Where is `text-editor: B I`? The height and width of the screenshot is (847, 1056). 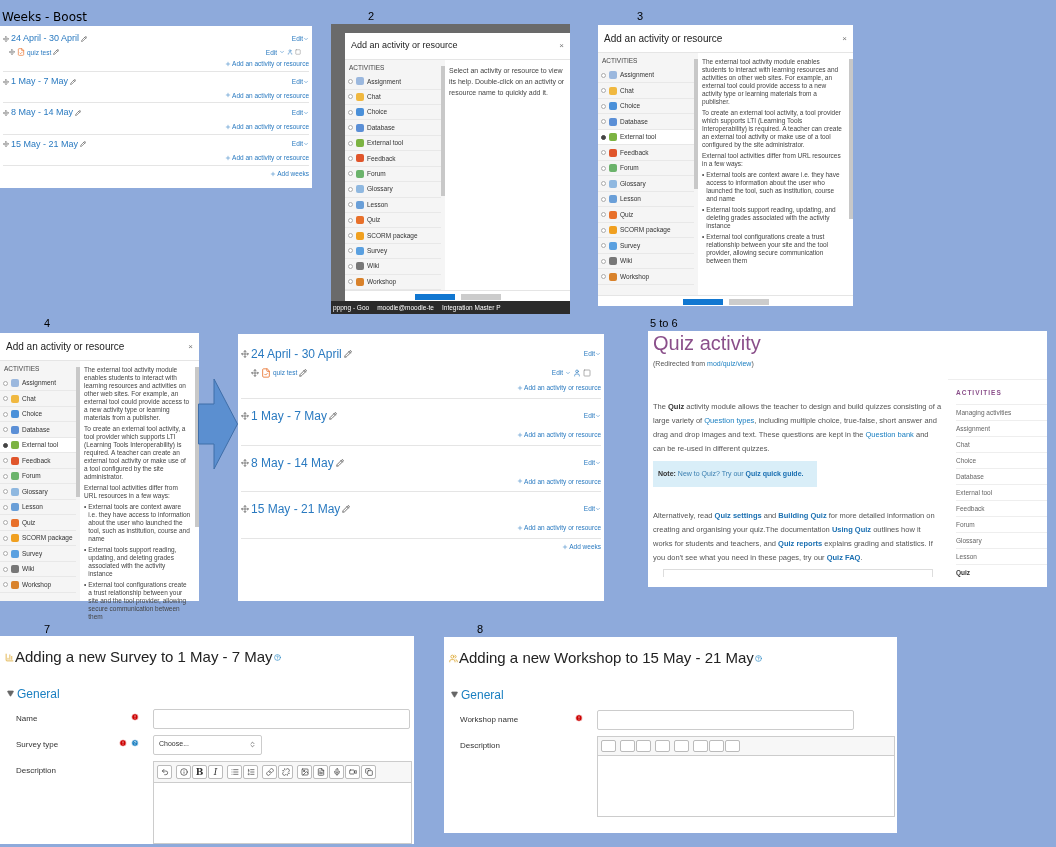
text-editor: B I is located at coordinates (282, 802).